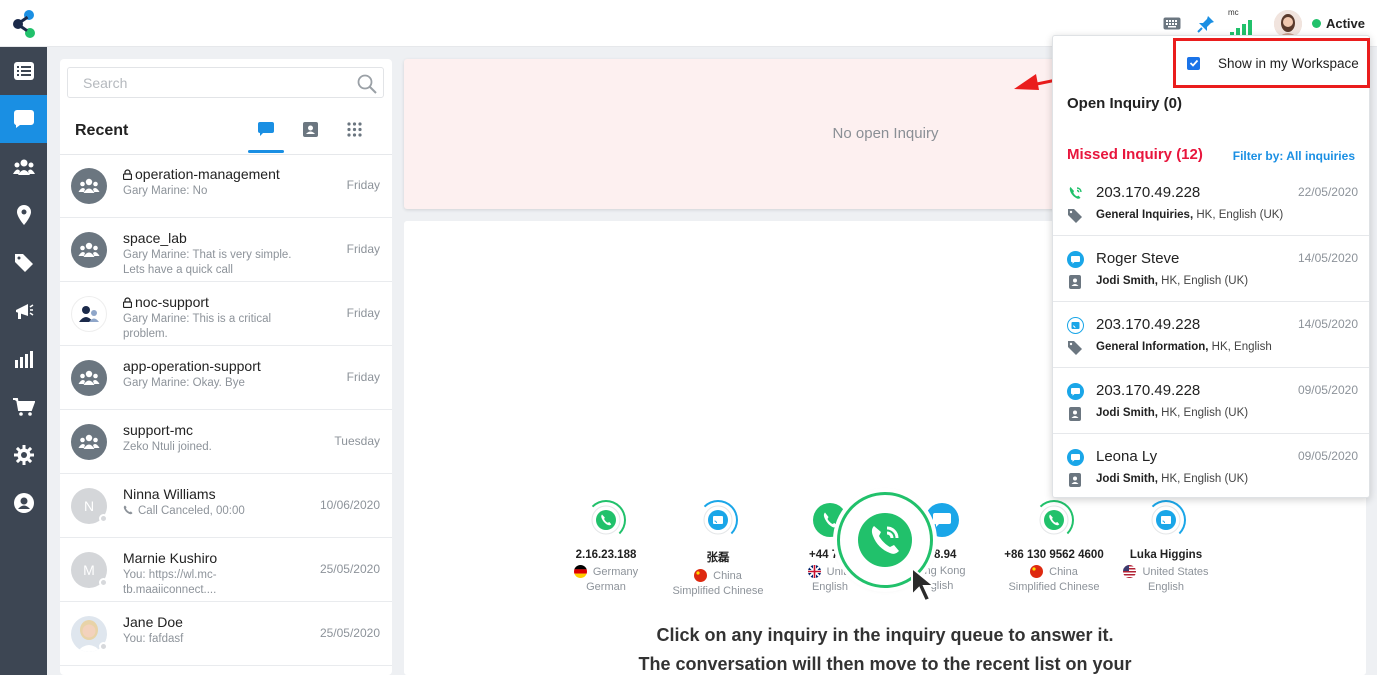 This screenshot has width=1377, height=675. I want to click on missed-inquiry-date: 22/05/2020, so click(1327, 192).